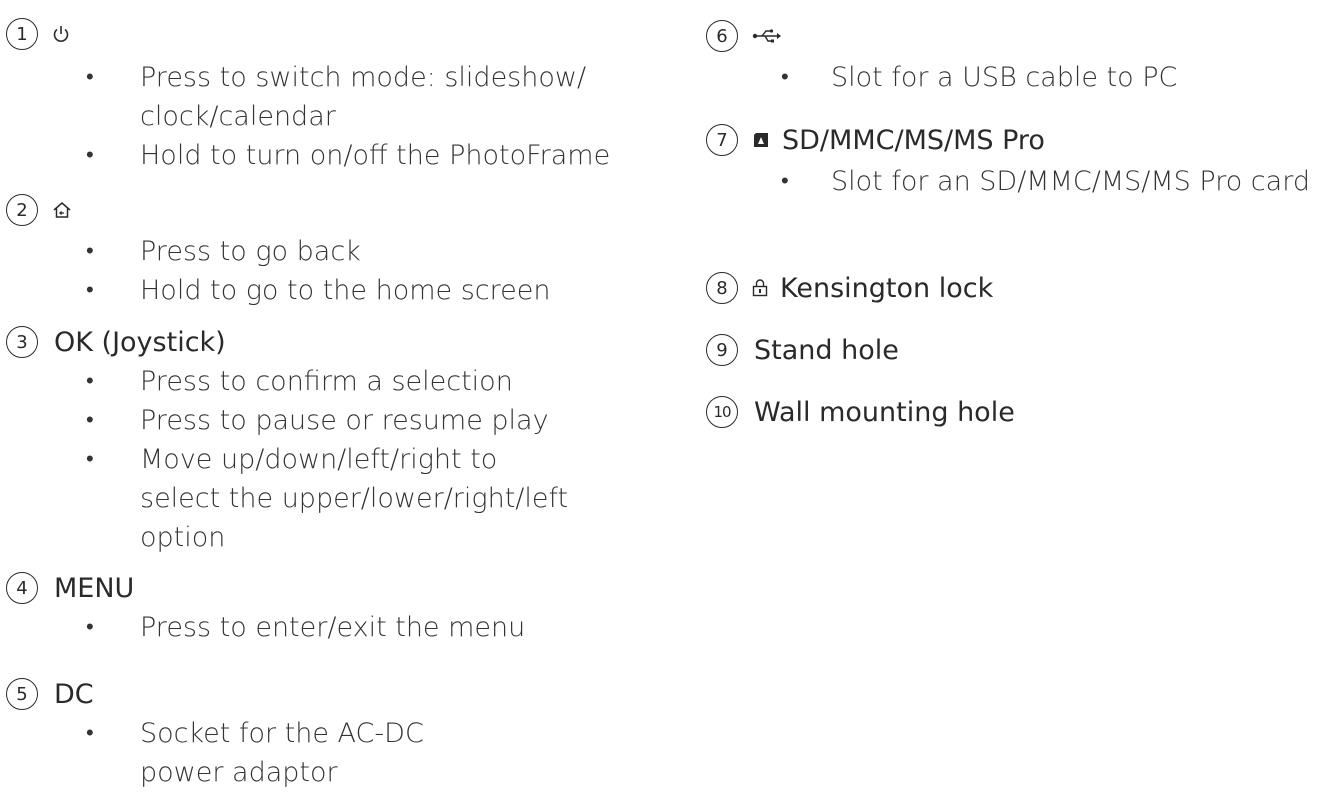 Image resolution: width=1339 pixels, height=796 pixels. What do you see at coordinates (336, 34) in the screenshot?
I see `item-header: 1` at bounding box center [336, 34].